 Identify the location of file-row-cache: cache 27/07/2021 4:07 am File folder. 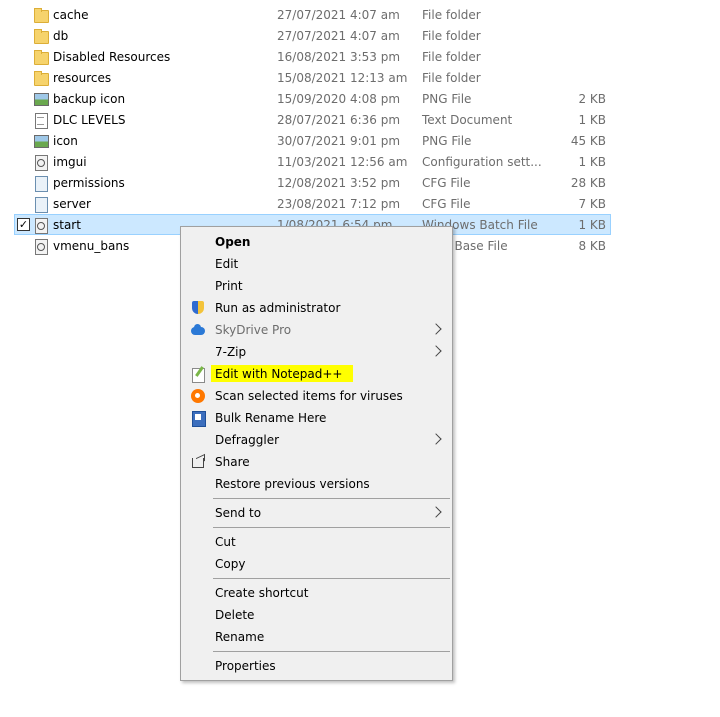
(312, 14).